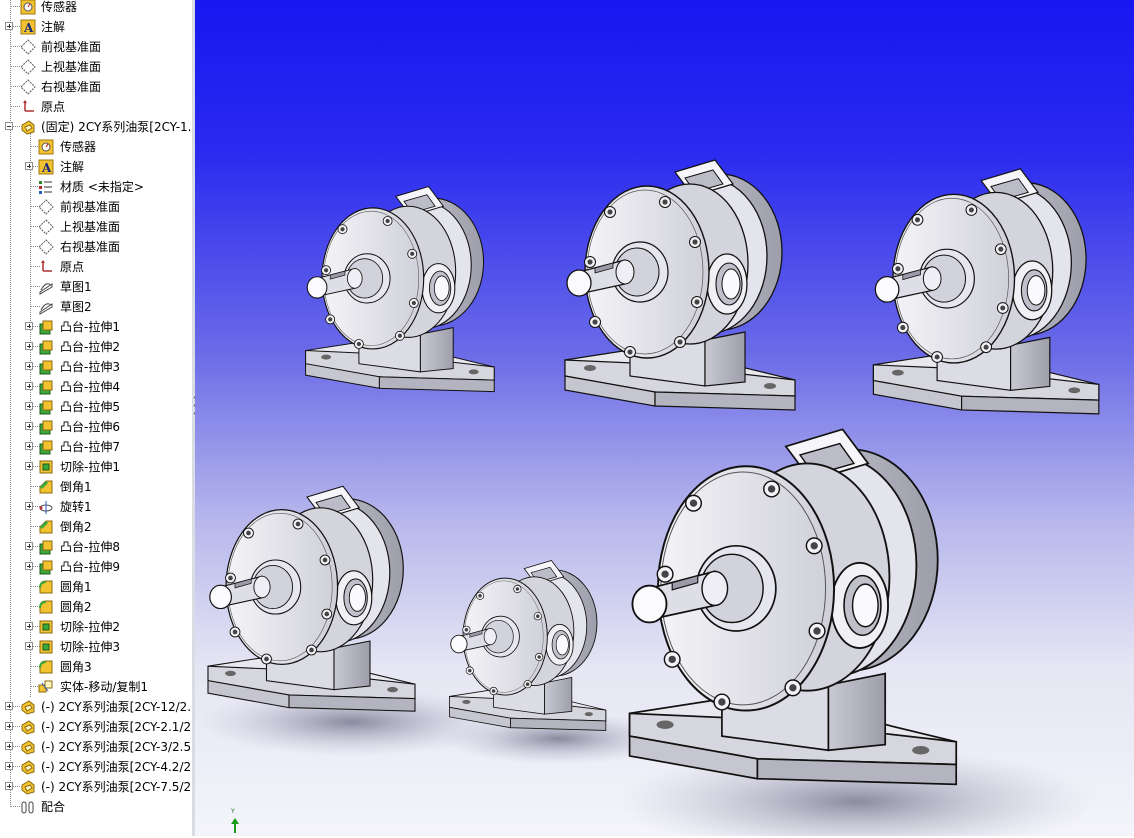  What do you see at coordinates (116, 747) in the screenshot?
I see `tree-item-label: (-) 2CY系列油泵[2CY-3/2.5` at bounding box center [116, 747].